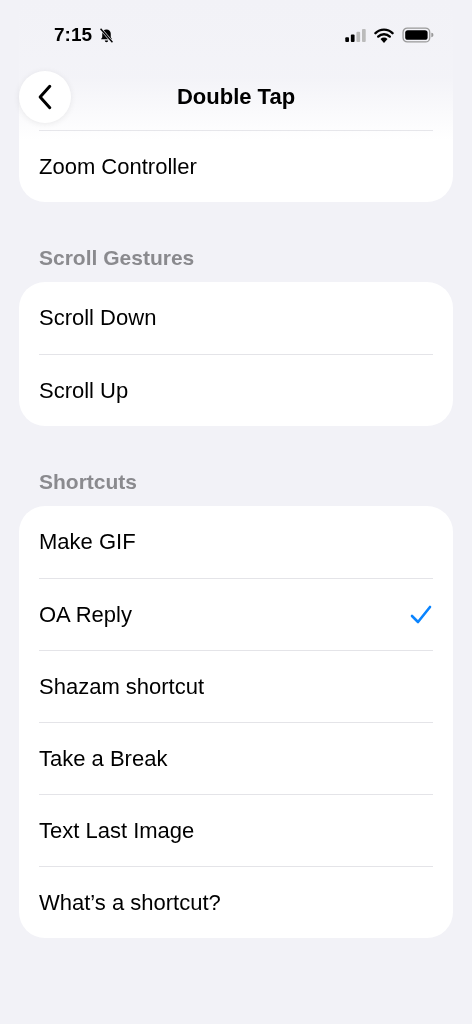 The image size is (472, 1024). Describe the element at coordinates (85, 614) in the screenshot. I see `row-label: OA Reply` at that location.